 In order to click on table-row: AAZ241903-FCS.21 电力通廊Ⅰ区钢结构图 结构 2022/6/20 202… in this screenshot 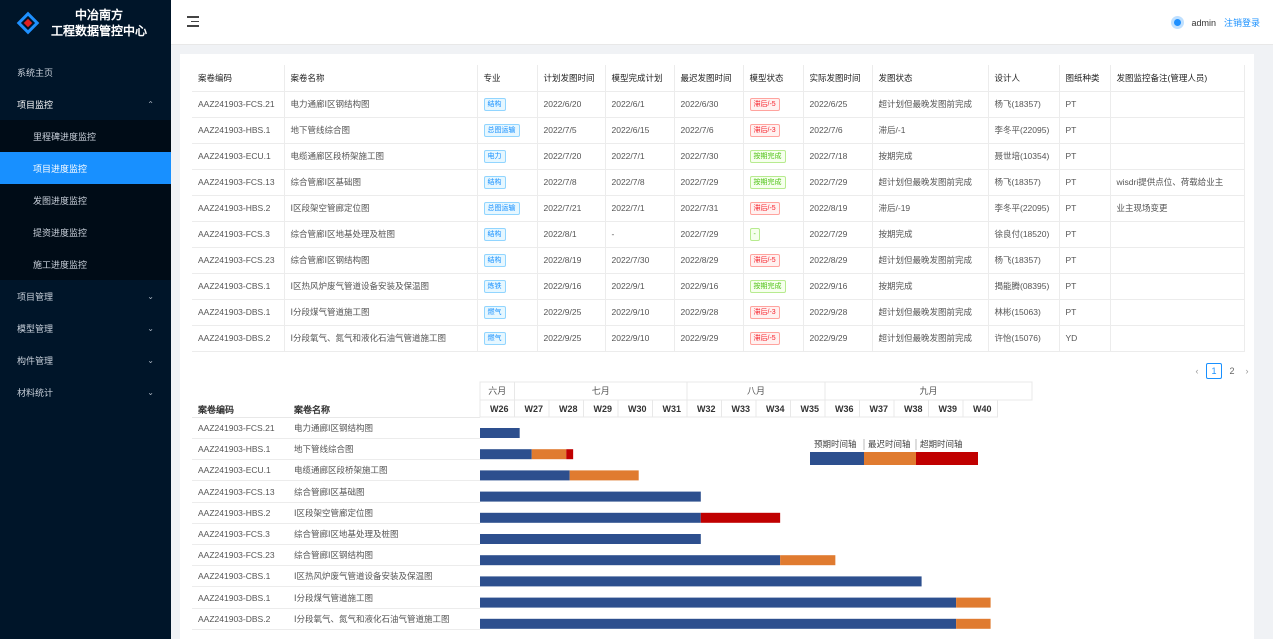, I will do `click(718, 104)`.